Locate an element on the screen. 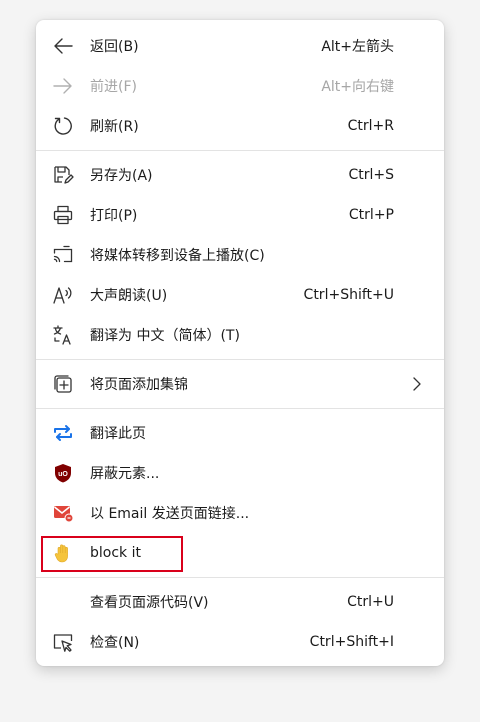 The image size is (480, 722). menu-item-shortcut: Ctrl+S is located at coordinates (371, 175).